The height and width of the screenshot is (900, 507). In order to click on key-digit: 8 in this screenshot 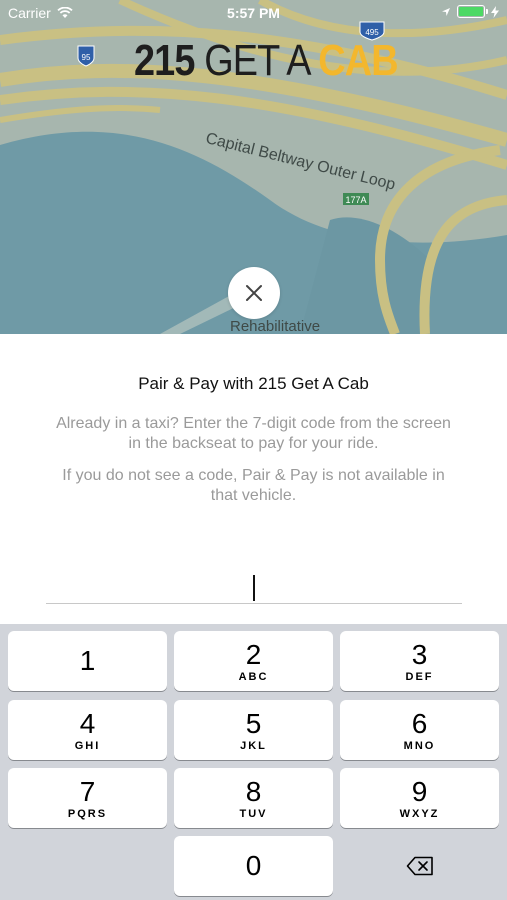, I will do `click(253, 791)`.